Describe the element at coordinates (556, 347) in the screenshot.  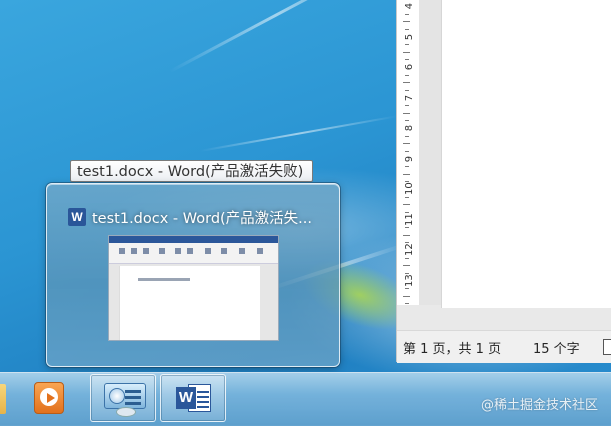
I see `word-count: 15 个字` at that location.